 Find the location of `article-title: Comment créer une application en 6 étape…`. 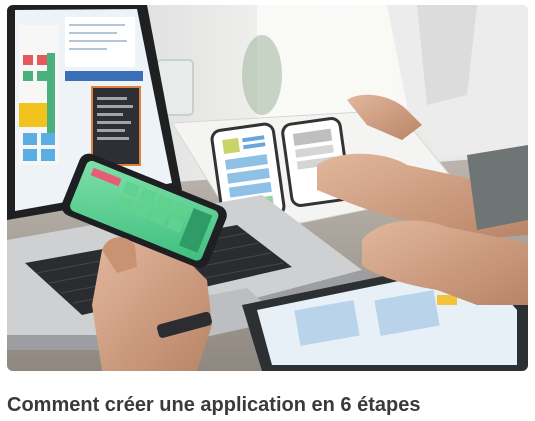

article-title: Comment créer une application en 6 étape… is located at coordinates (213, 405).